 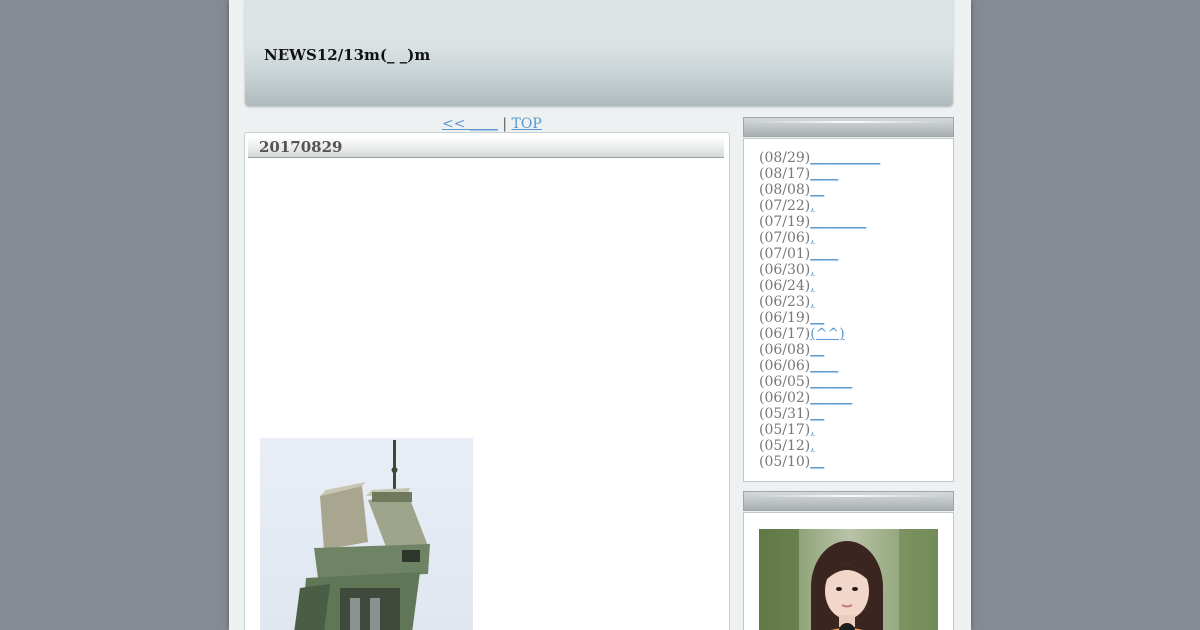 What do you see at coordinates (785, 302) in the screenshot?
I see `recent-post-date: (06/23)` at bounding box center [785, 302].